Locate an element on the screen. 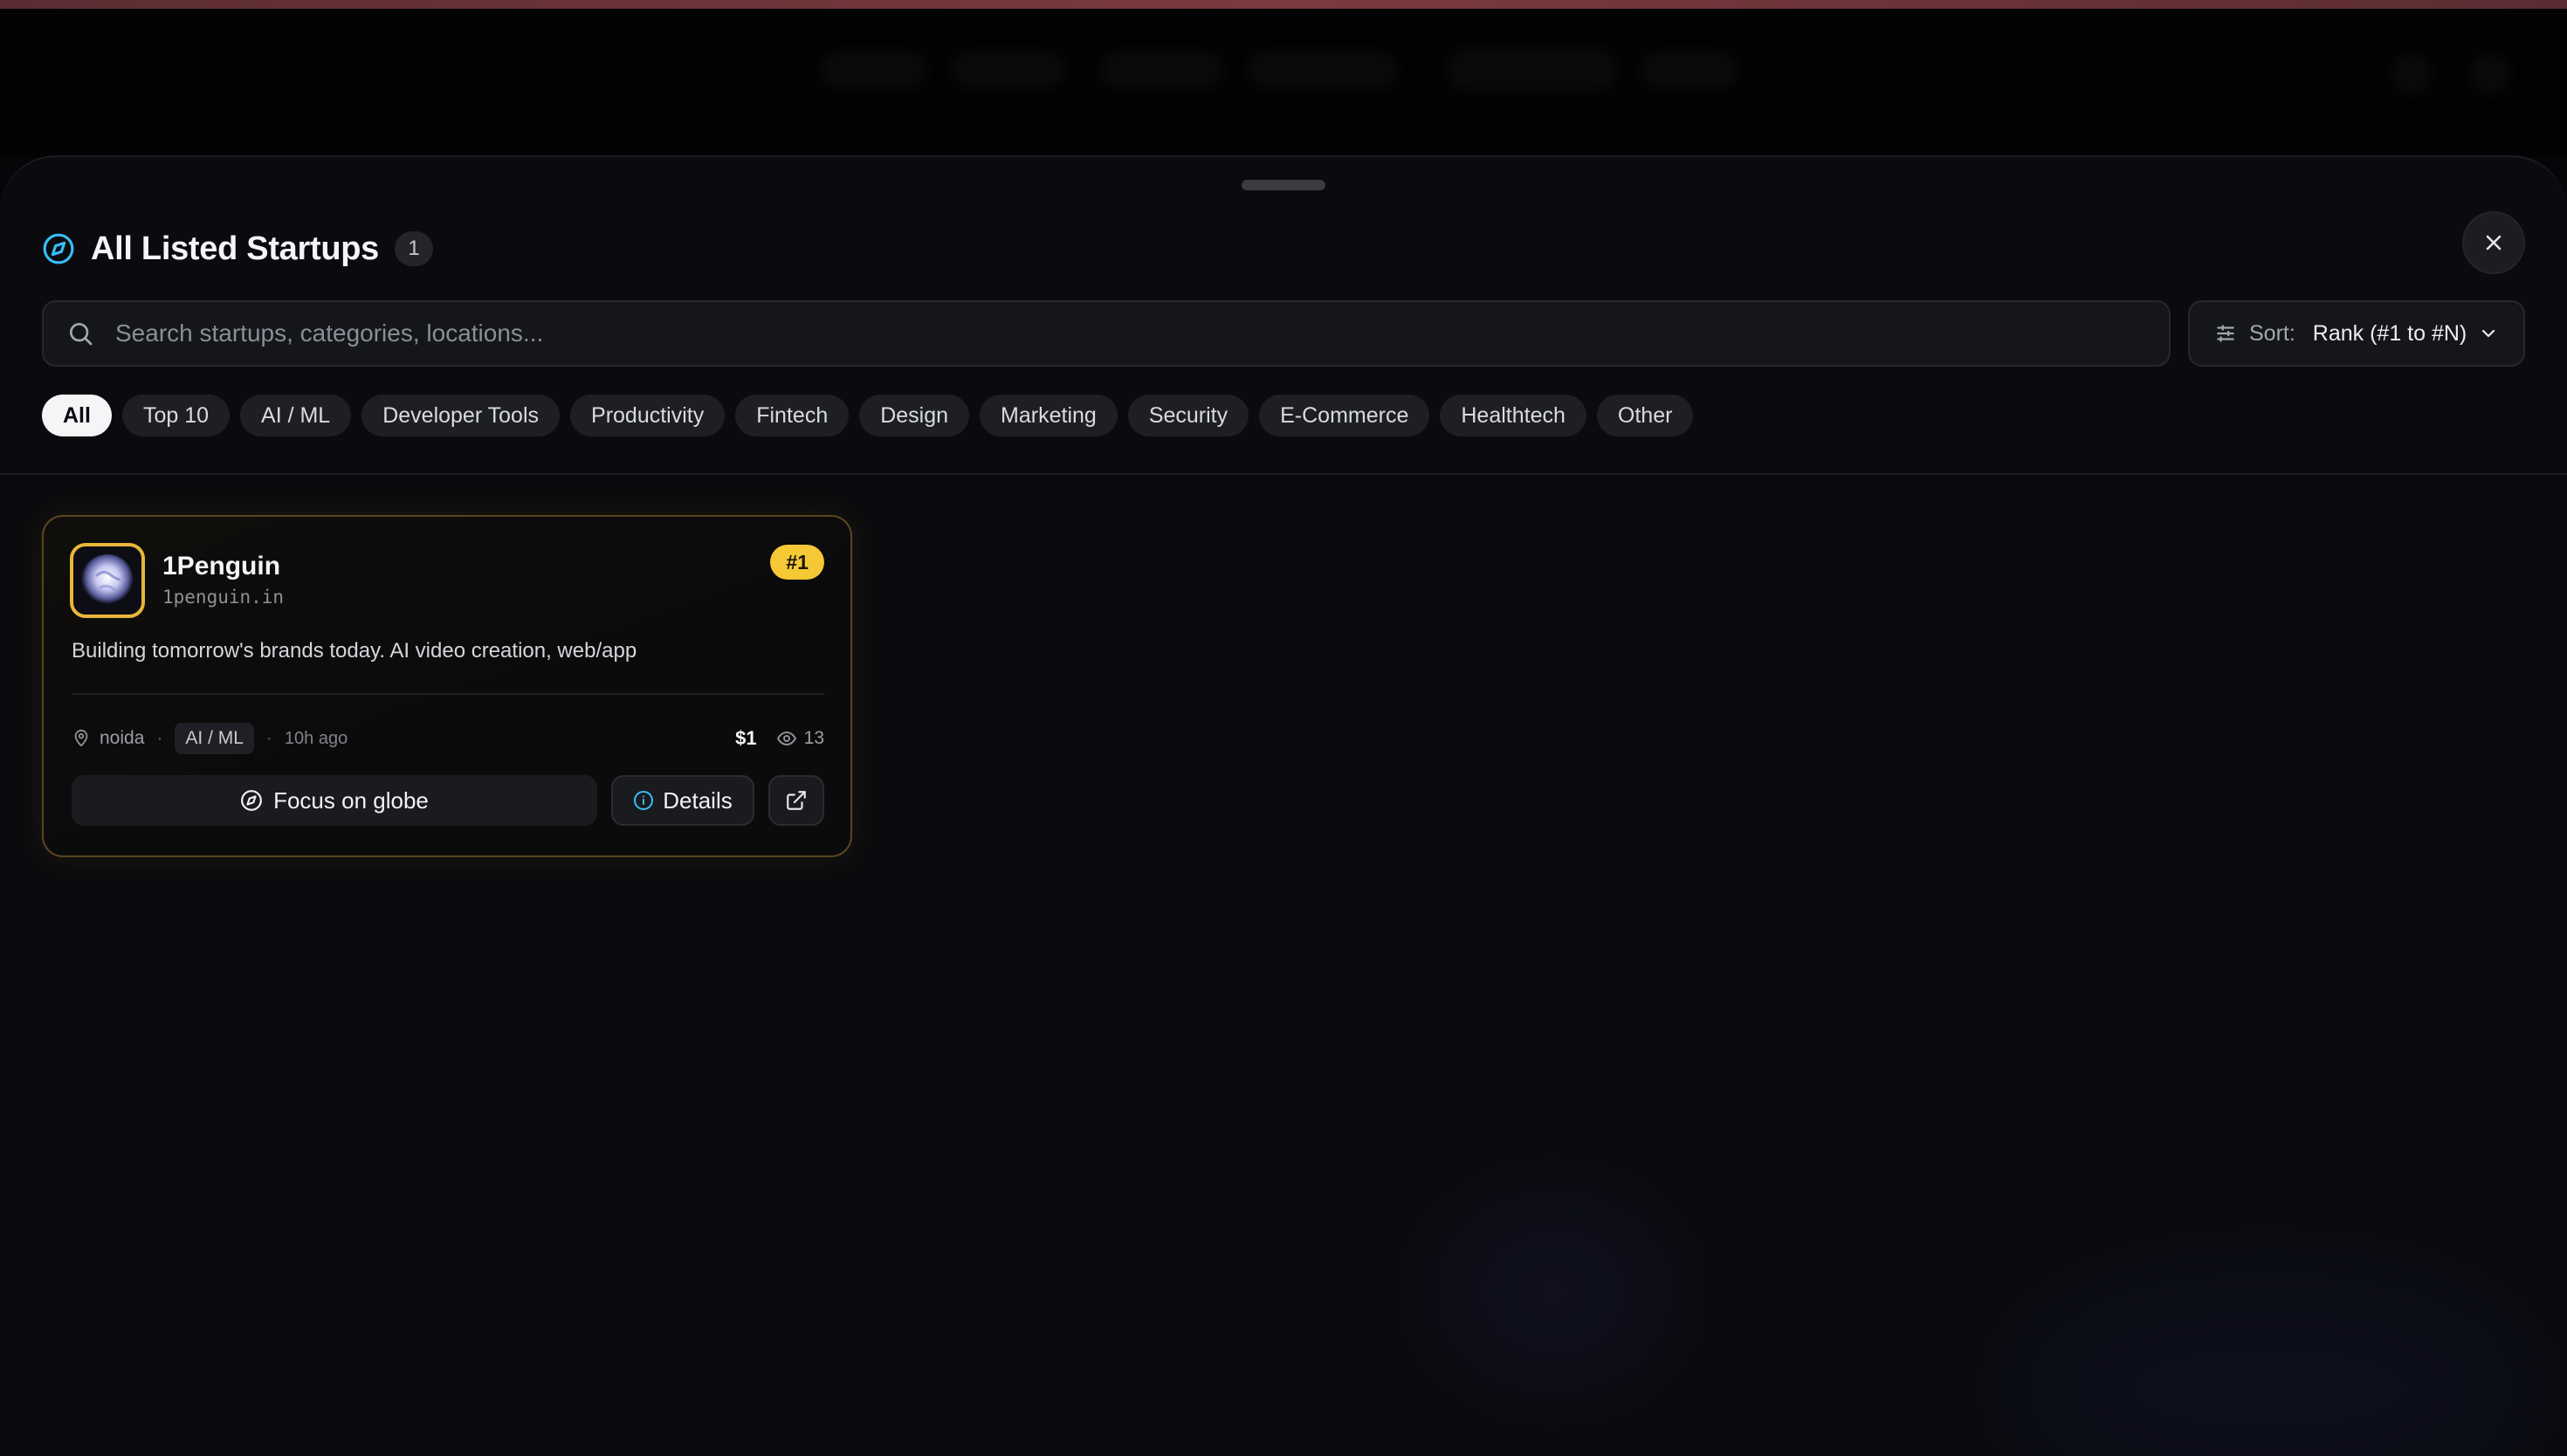 This screenshot has height=1456, width=2567. eye-icon is located at coordinates (786, 738).